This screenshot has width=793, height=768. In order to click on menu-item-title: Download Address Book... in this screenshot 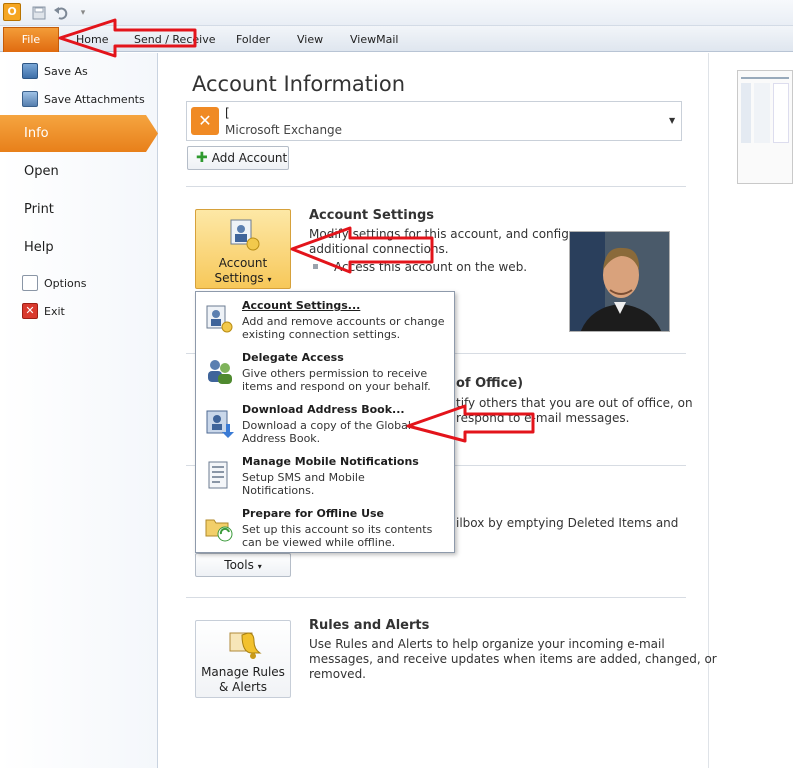, I will do `click(323, 409)`.